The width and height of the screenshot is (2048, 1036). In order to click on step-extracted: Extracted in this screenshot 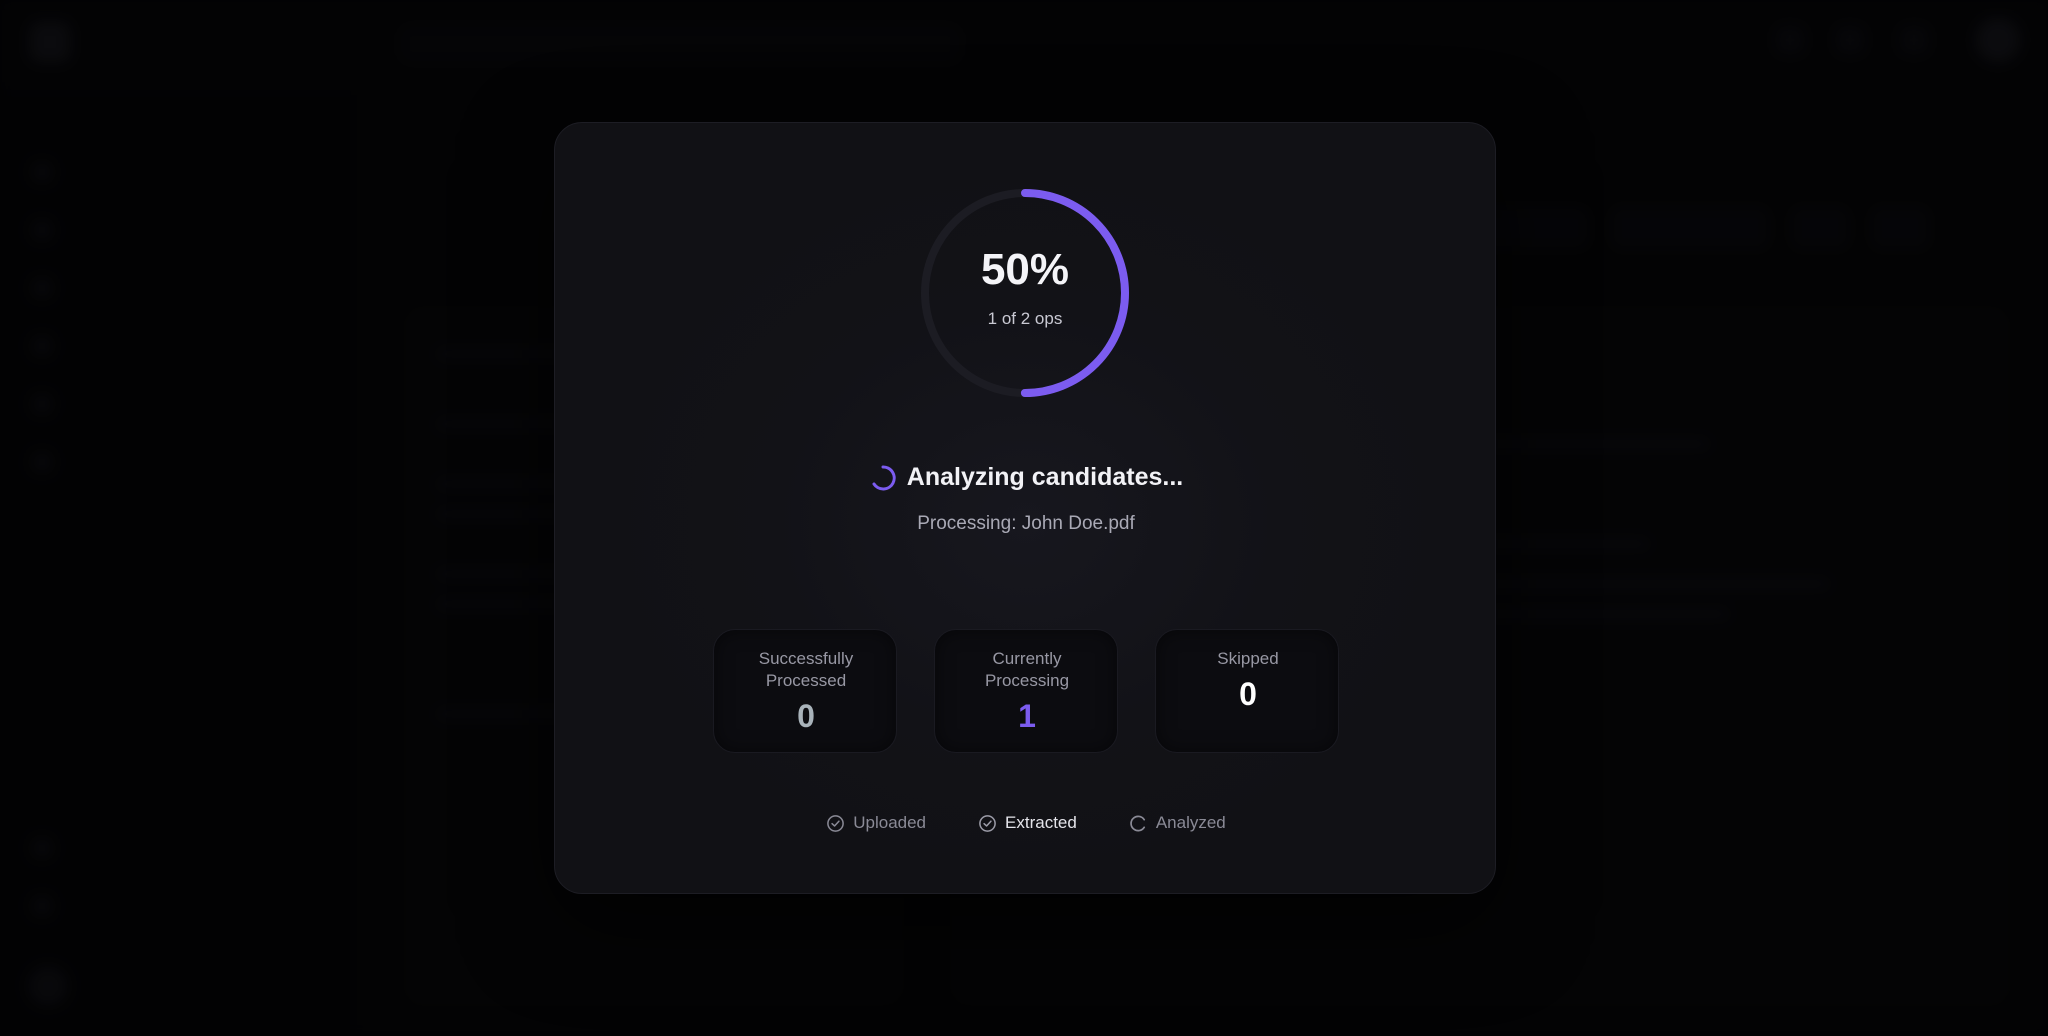, I will do `click(1027, 823)`.